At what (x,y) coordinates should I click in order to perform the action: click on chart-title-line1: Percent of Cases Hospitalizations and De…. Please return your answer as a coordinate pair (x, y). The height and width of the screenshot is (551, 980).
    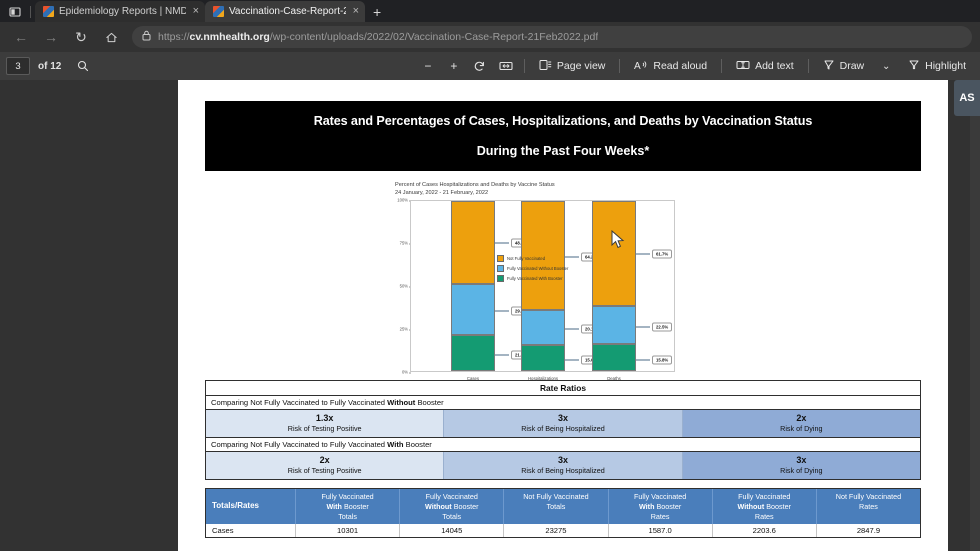
    Looking at the image, I should click on (475, 185).